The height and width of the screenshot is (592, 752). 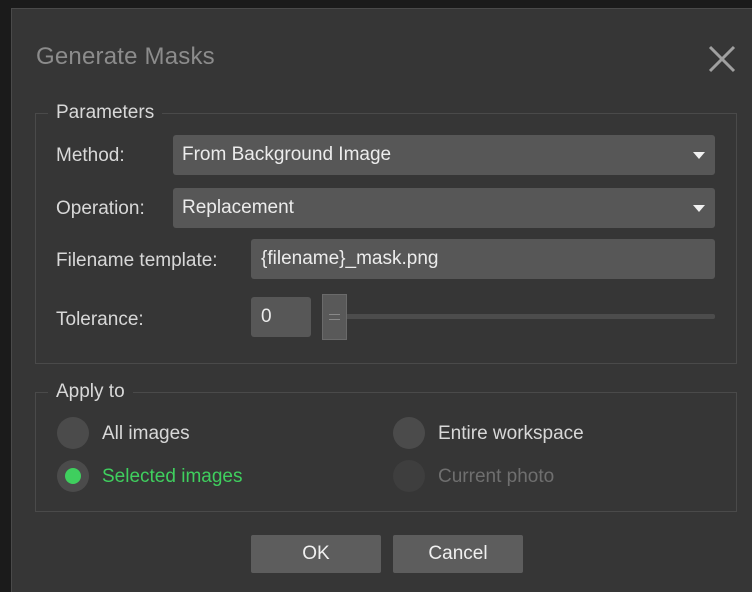 I want to click on close-icon, so click(x=722, y=59).